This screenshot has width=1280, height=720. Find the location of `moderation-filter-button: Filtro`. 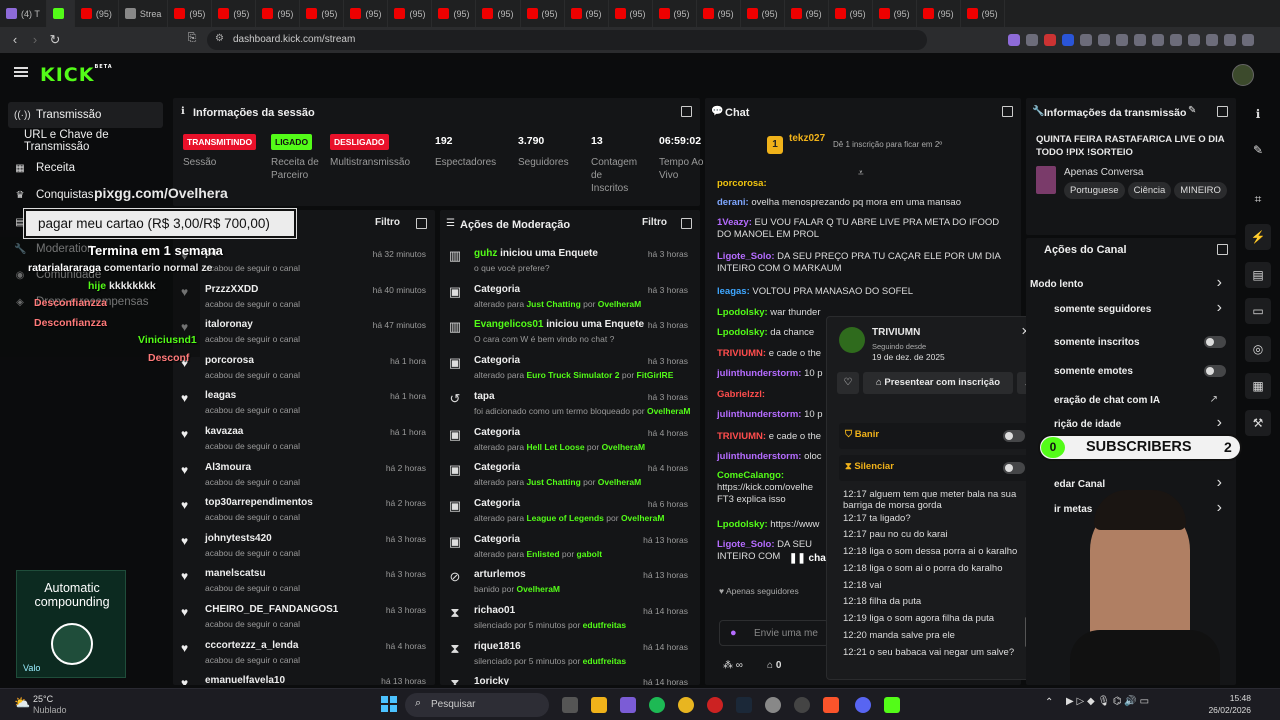

moderation-filter-button: Filtro is located at coordinates (654, 222).